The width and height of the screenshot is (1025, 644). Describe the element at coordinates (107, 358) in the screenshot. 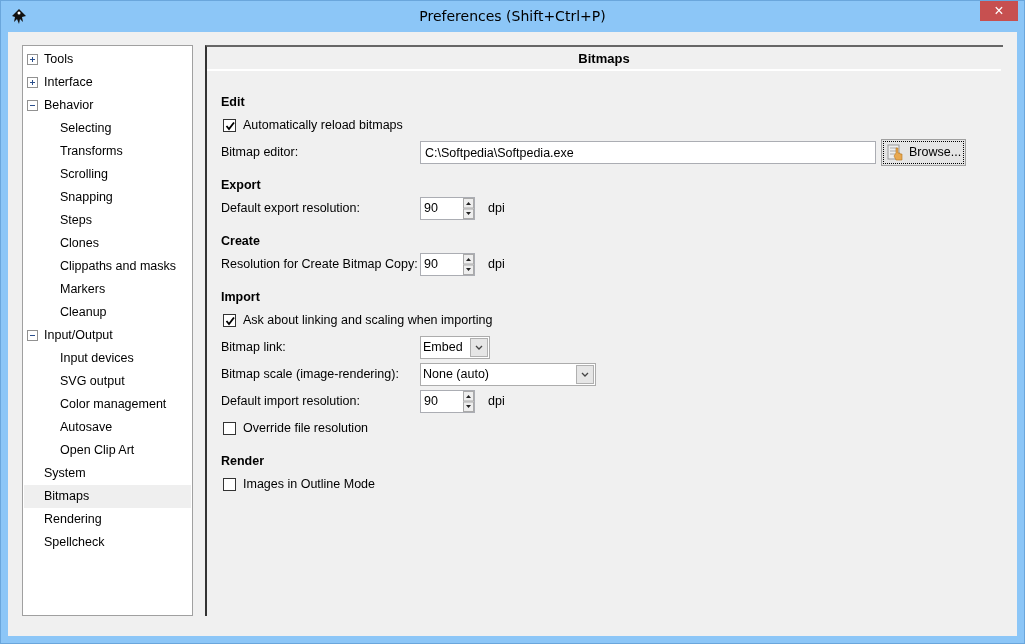

I see `tree-item: Input devices` at that location.